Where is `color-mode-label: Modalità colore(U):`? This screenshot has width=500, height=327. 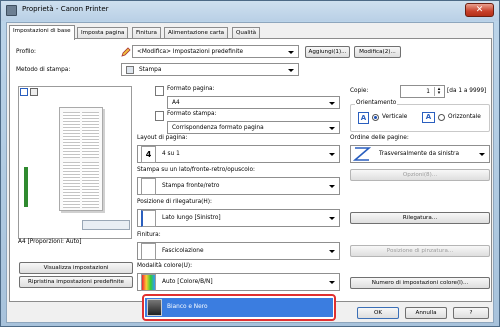 color-mode-label: Modalità colore(U): is located at coordinates (165, 266).